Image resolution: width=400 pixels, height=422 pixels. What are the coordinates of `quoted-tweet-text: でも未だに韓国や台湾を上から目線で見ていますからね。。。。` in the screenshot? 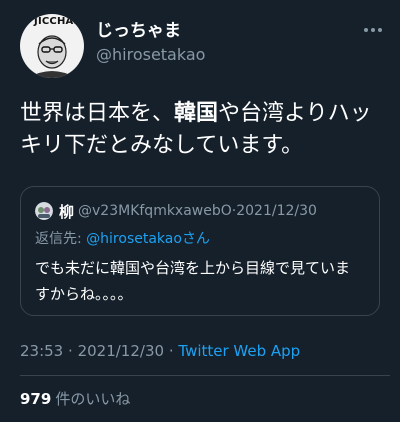 It's located at (193, 281).